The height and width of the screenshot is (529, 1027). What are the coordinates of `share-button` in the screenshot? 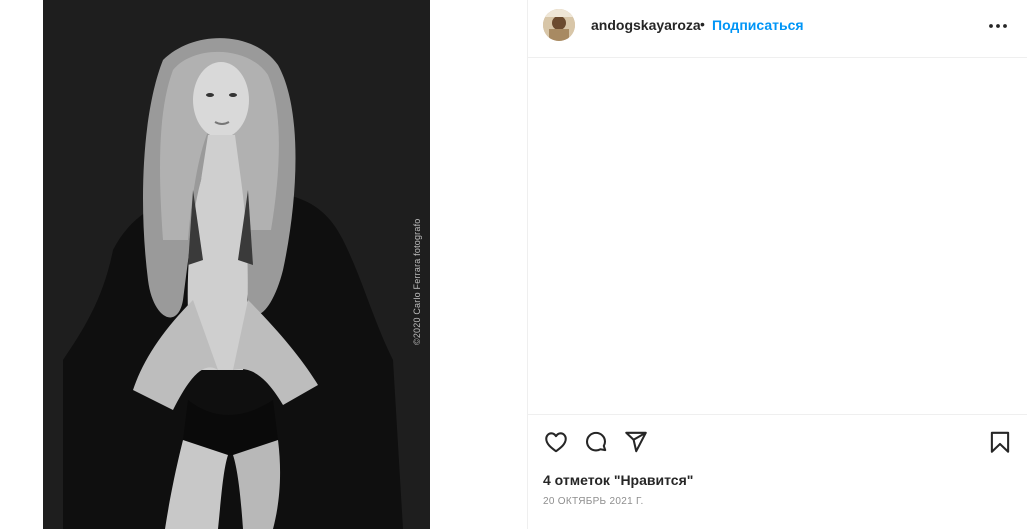 It's located at (636, 442).